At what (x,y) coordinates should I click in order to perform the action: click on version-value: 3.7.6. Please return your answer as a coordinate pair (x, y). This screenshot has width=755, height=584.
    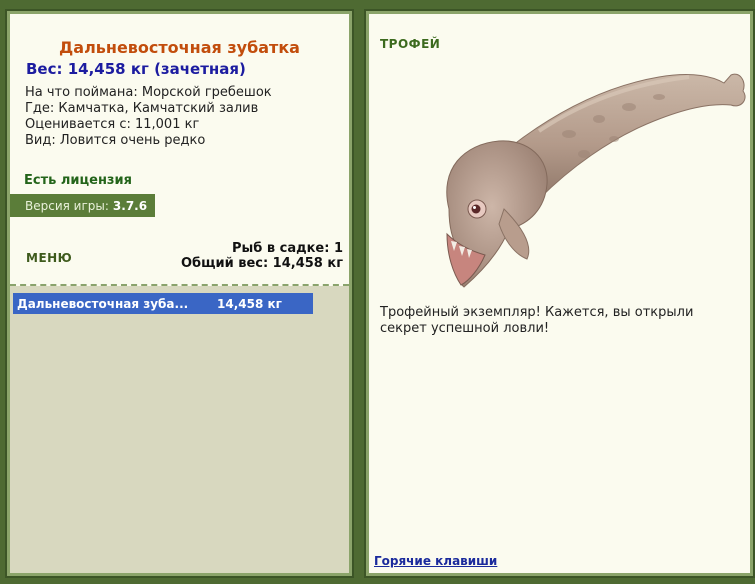
    Looking at the image, I should click on (130, 205).